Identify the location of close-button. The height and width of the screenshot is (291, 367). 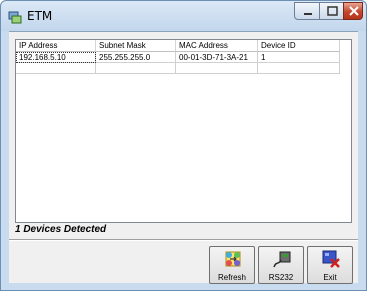
(353, 11).